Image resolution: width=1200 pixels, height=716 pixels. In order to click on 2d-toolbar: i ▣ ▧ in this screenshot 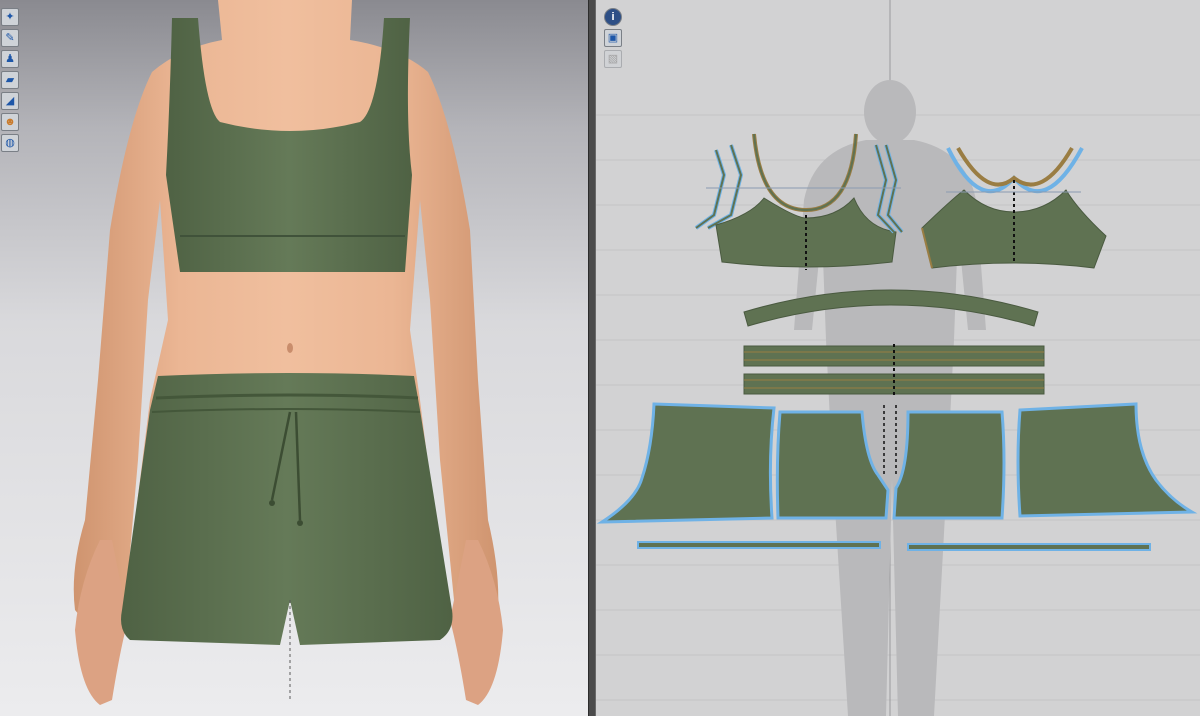, I will do `click(613, 38)`.